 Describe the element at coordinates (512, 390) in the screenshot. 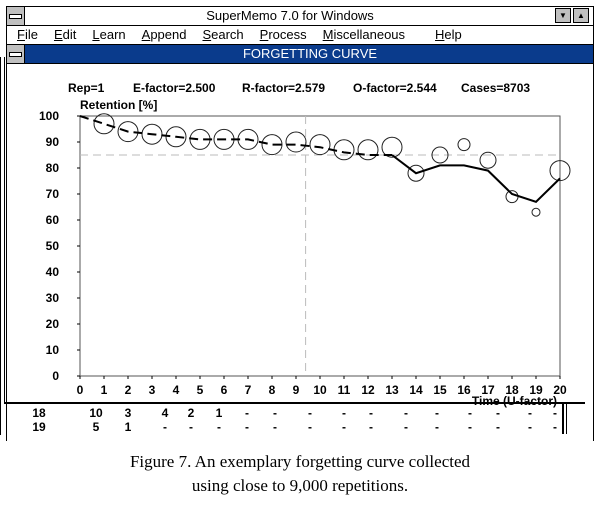

I see `x-tick-label: 18` at that location.